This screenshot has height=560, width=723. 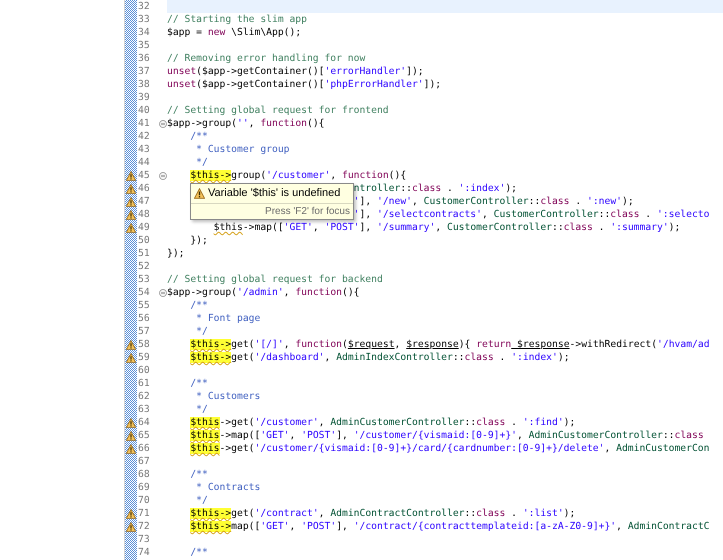 I want to click on line-number: 33, so click(x=144, y=19).